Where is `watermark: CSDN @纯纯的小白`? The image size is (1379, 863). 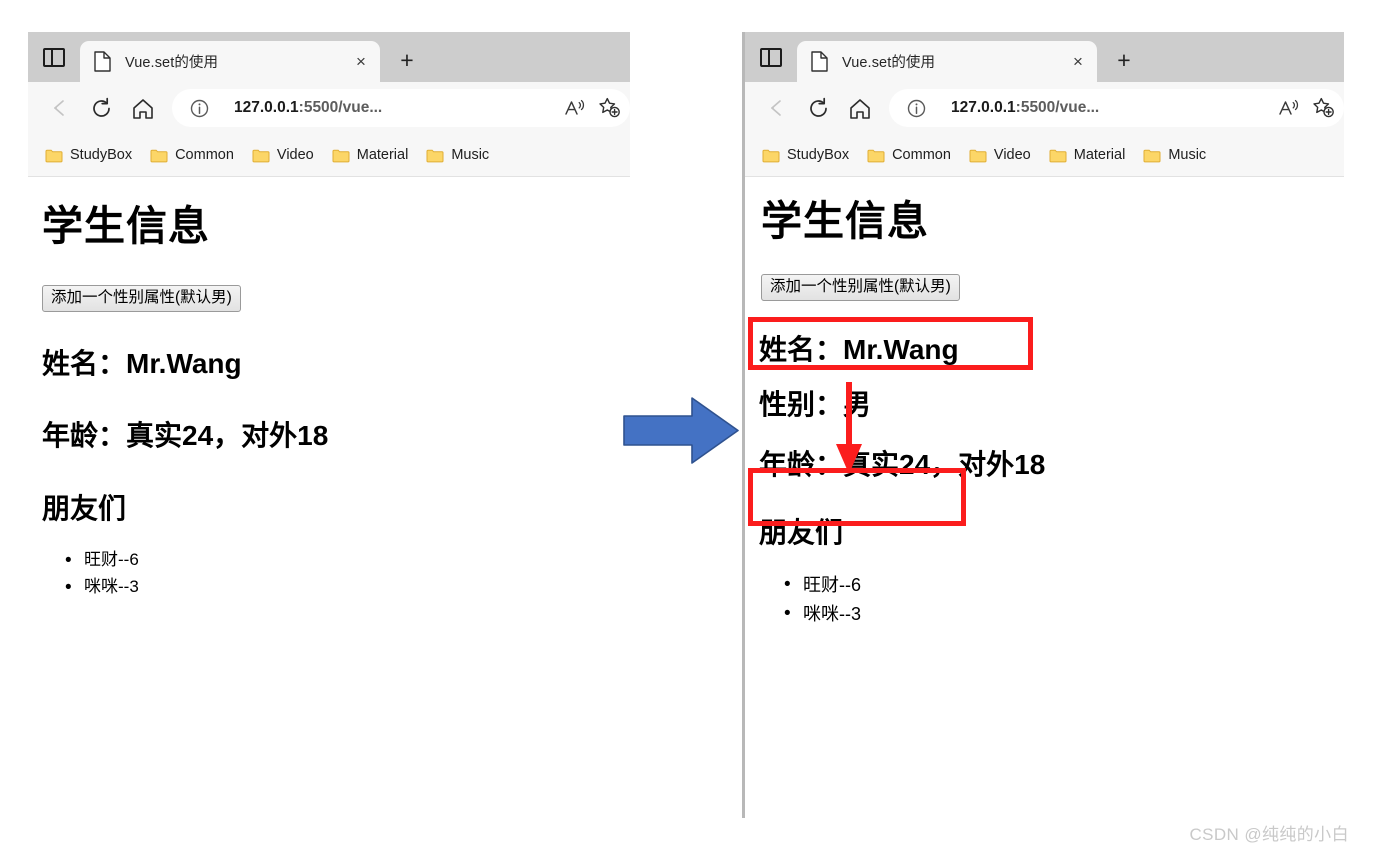
watermark: CSDN @纯纯的小白 is located at coordinates (1269, 834).